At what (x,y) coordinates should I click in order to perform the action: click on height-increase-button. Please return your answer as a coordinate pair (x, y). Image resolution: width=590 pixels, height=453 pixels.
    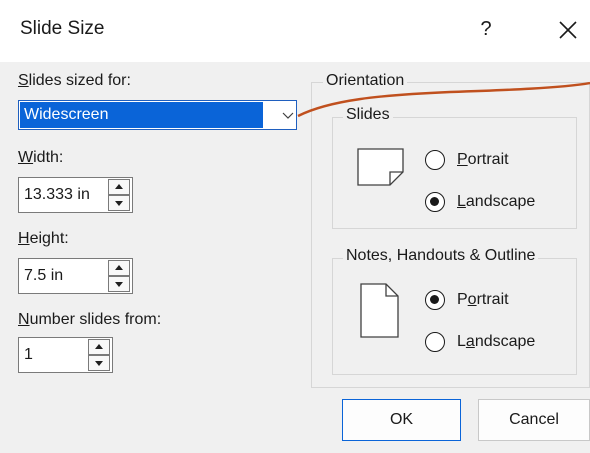
    Looking at the image, I should click on (119, 268).